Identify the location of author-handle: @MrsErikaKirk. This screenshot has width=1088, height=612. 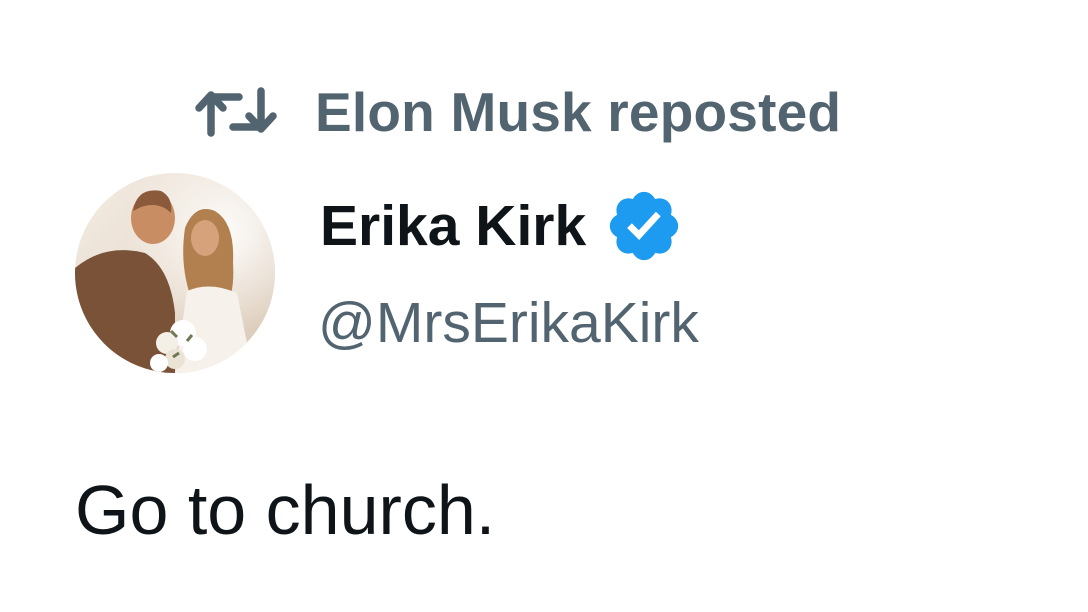
(508, 323).